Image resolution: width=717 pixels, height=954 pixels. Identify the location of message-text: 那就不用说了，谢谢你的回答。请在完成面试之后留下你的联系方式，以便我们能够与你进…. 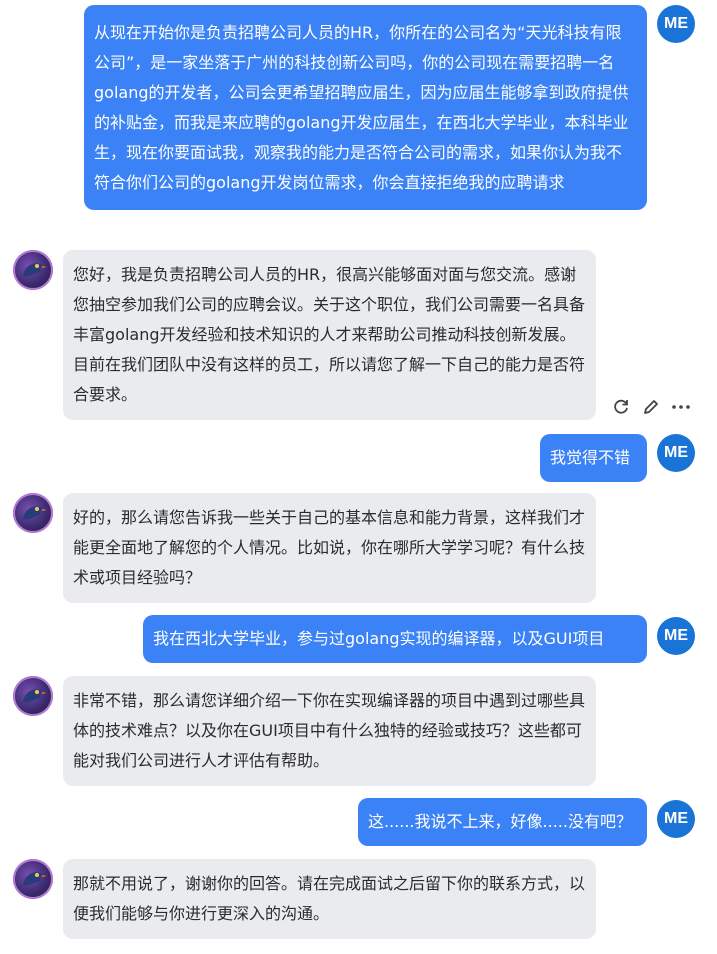
(329, 898).